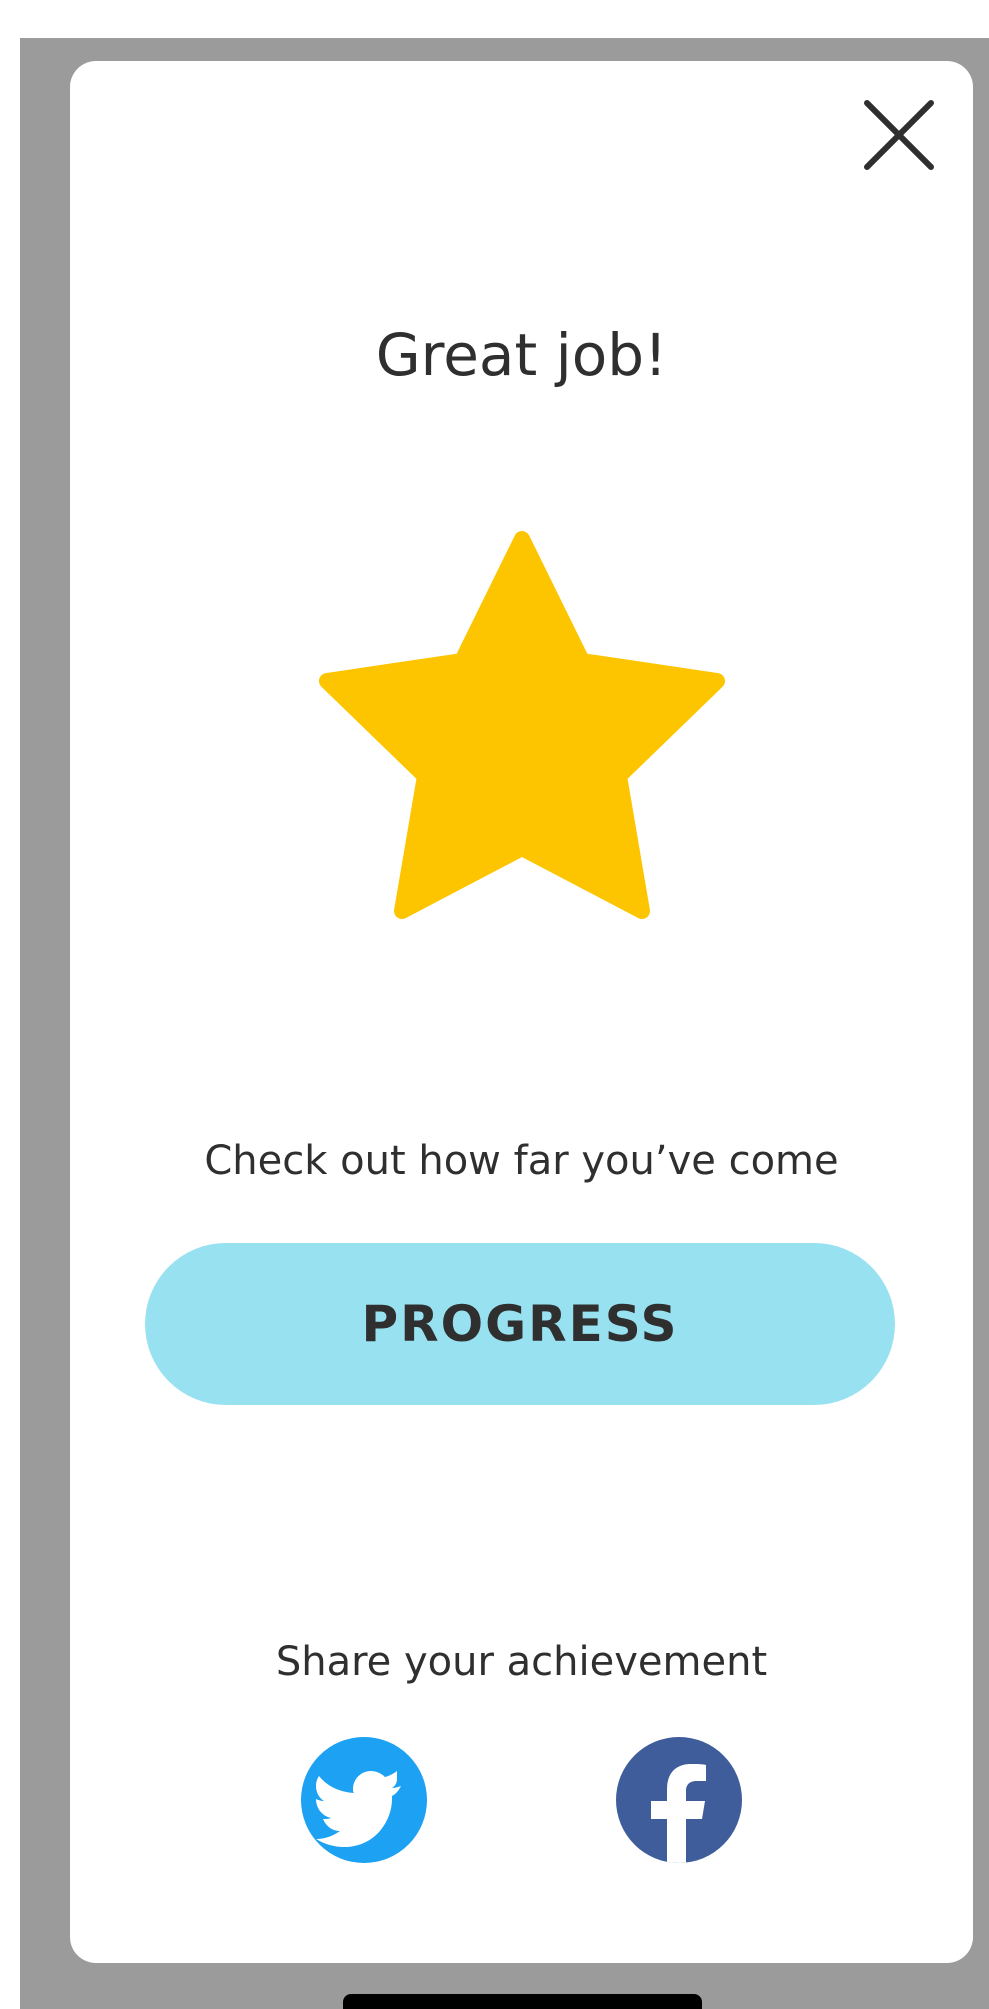 The width and height of the screenshot is (989, 2009). Describe the element at coordinates (521, 355) in the screenshot. I see `dialog-title: Great job!` at that location.